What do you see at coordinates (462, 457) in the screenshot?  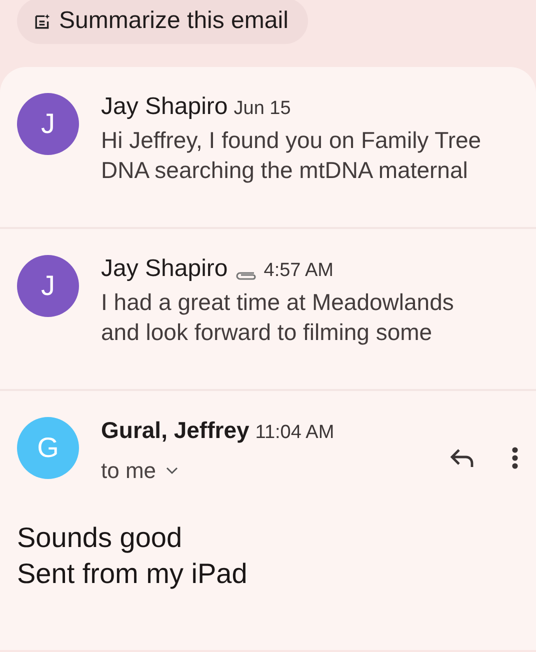 I see `reply-icon` at bounding box center [462, 457].